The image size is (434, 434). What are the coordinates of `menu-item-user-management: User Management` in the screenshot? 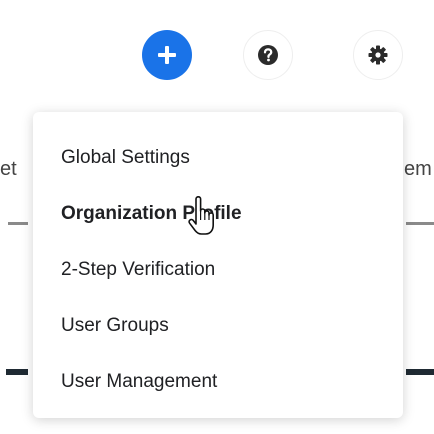 It's located at (218, 382).